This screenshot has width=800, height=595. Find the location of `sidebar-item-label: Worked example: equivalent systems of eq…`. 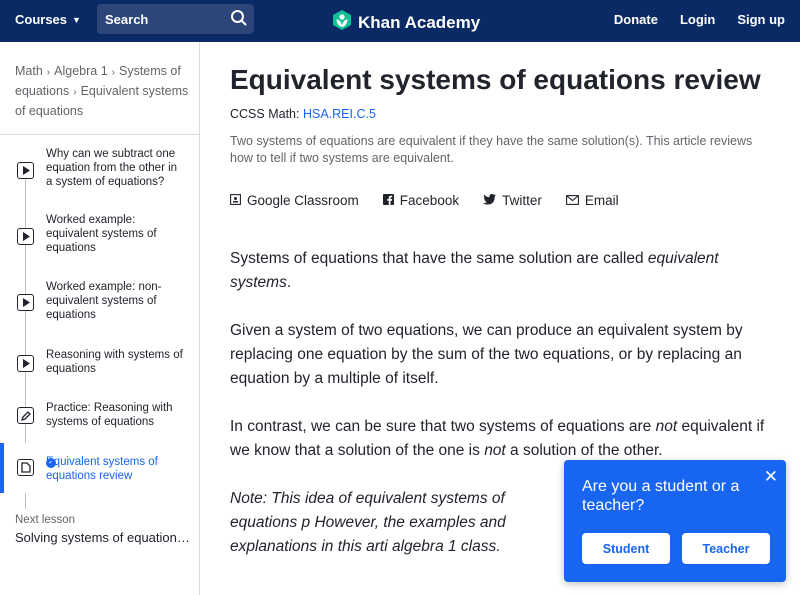

sidebar-item-label: Worked example: equivalent systems of eq… is located at coordinates (101, 234).